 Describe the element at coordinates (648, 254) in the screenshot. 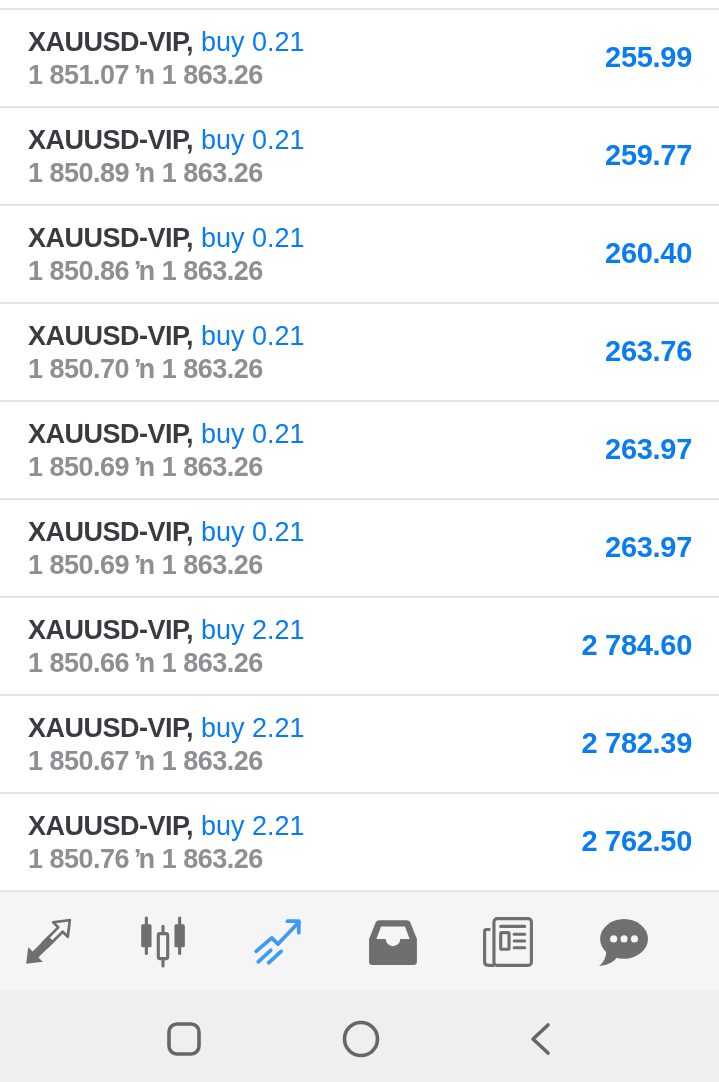

I see `profit-text: 260.40` at that location.